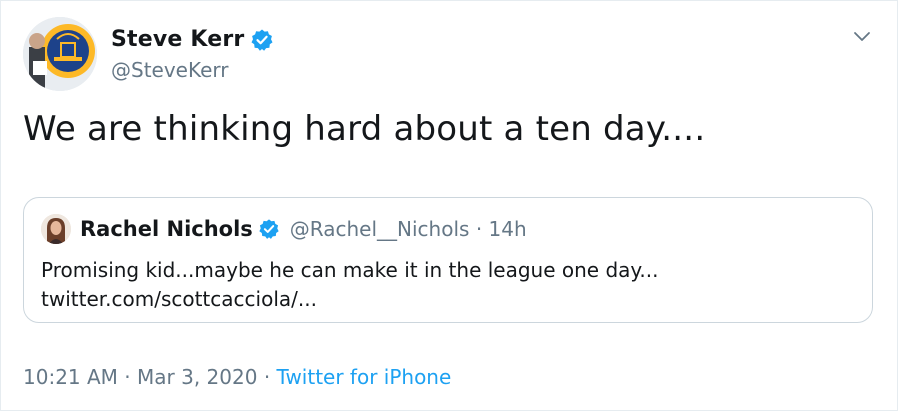 This screenshot has width=898, height=411. I want to click on quoted-author-name: Rachel Nichols, so click(166, 229).